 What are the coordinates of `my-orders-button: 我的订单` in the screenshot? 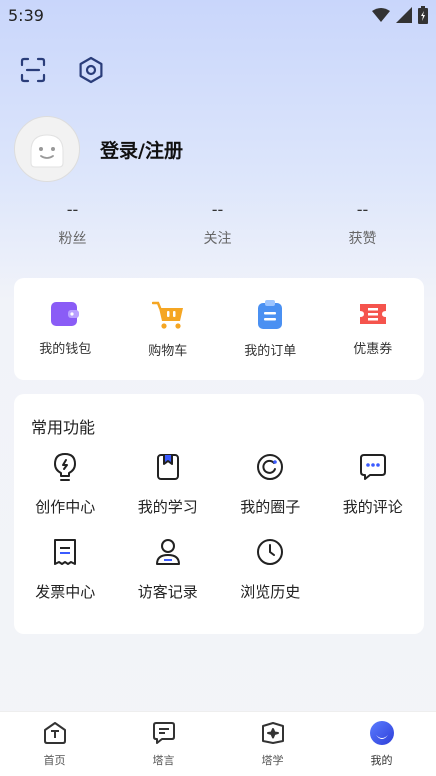 It's located at (270, 329).